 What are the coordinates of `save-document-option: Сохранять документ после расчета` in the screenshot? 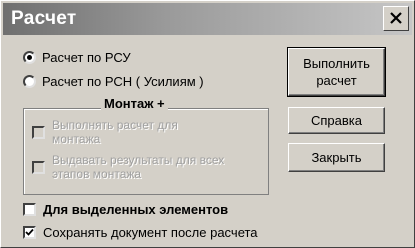 It's located at (140, 232).